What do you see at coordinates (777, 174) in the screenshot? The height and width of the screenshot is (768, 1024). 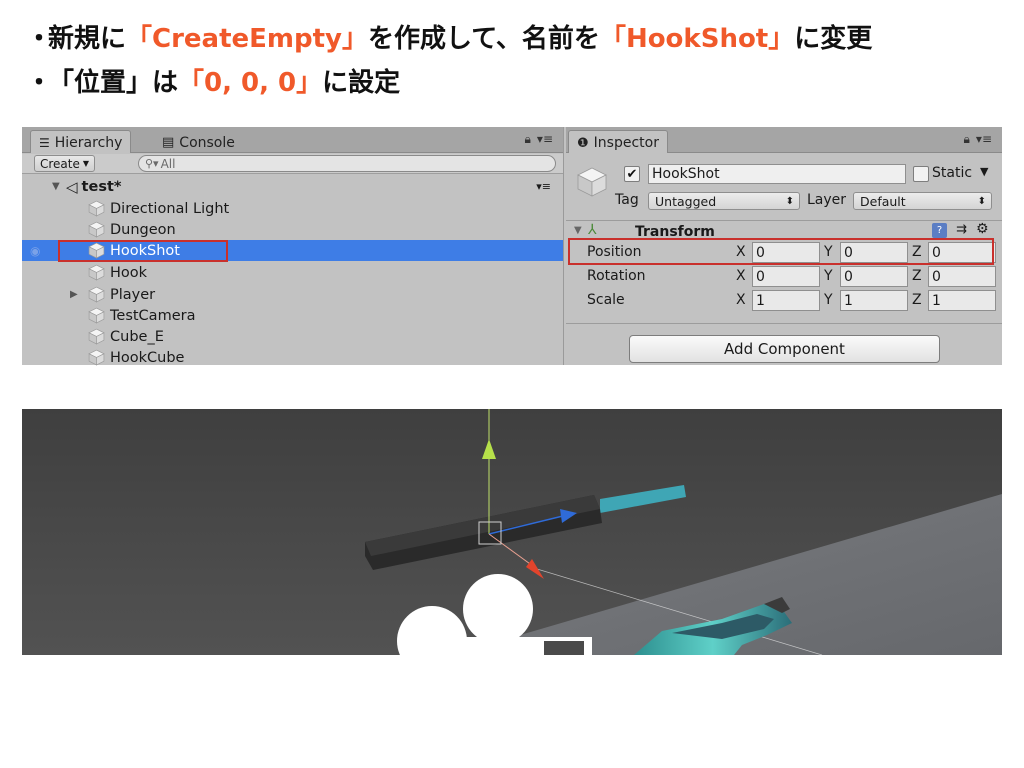 I see `object-name-field: HookShot` at bounding box center [777, 174].